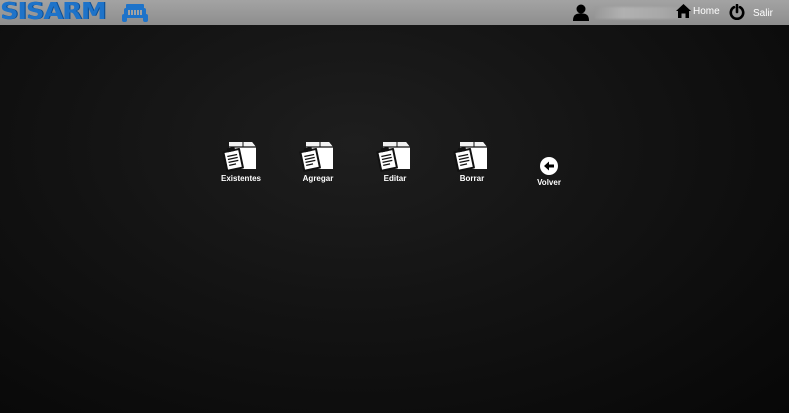 The height and width of the screenshot is (413, 789). What do you see at coordinates (394, 12) in the screenshot?
I see `top-bar: SISARM Home Salir` at bounding box center [394, 12].